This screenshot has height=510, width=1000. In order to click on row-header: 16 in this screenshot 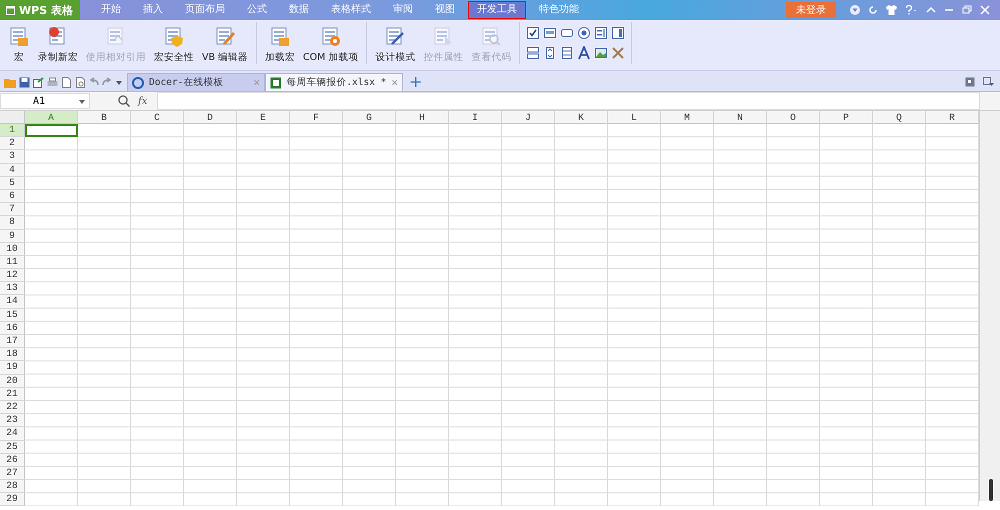, I will do `click(12, 328)`.